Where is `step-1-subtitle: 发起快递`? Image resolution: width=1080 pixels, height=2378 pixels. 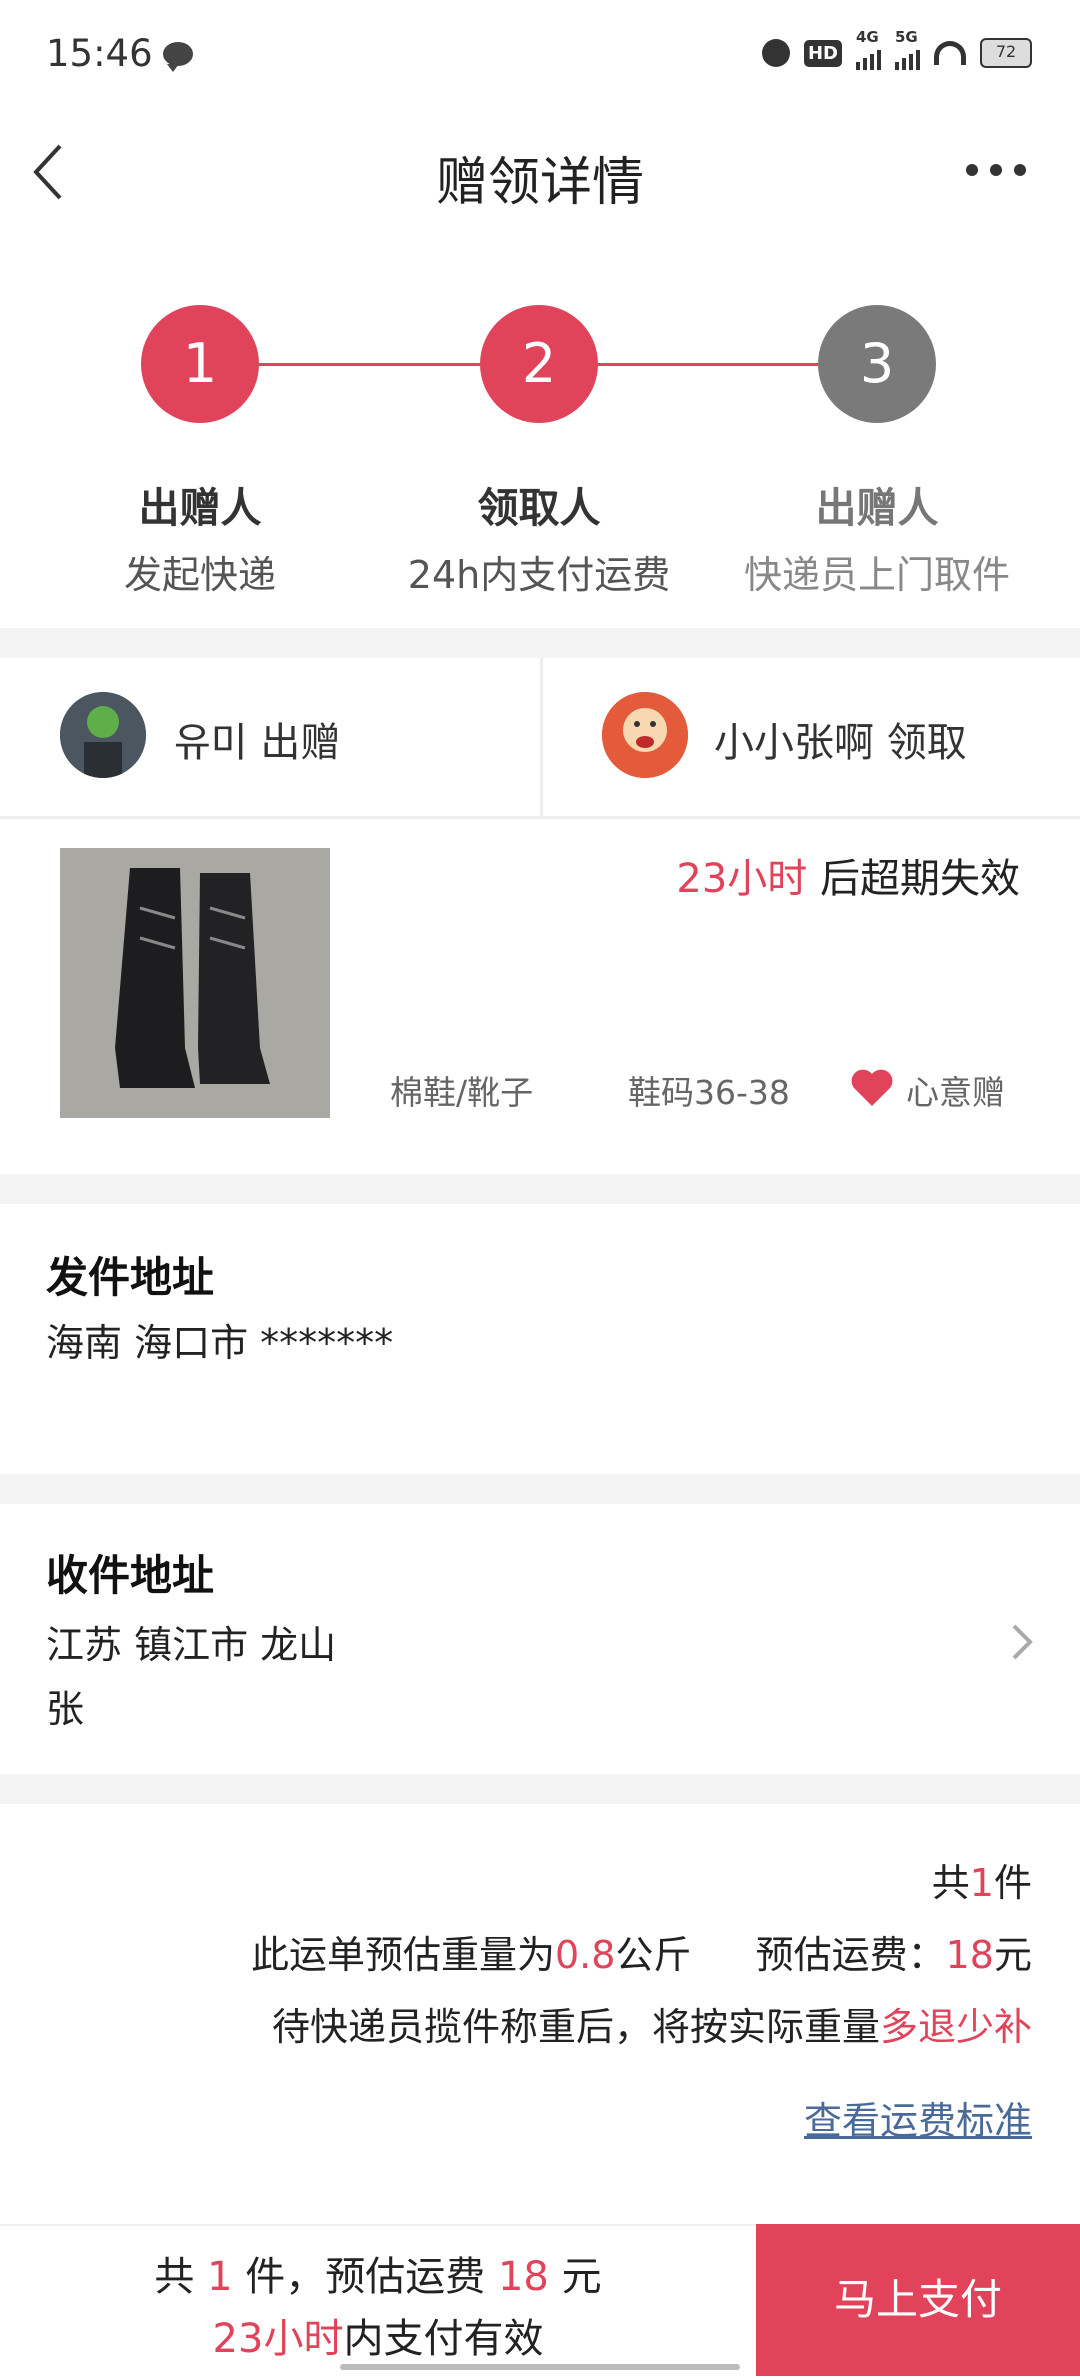 step-1-subtitle: 发起快递 is located at coordinates (199, 575).